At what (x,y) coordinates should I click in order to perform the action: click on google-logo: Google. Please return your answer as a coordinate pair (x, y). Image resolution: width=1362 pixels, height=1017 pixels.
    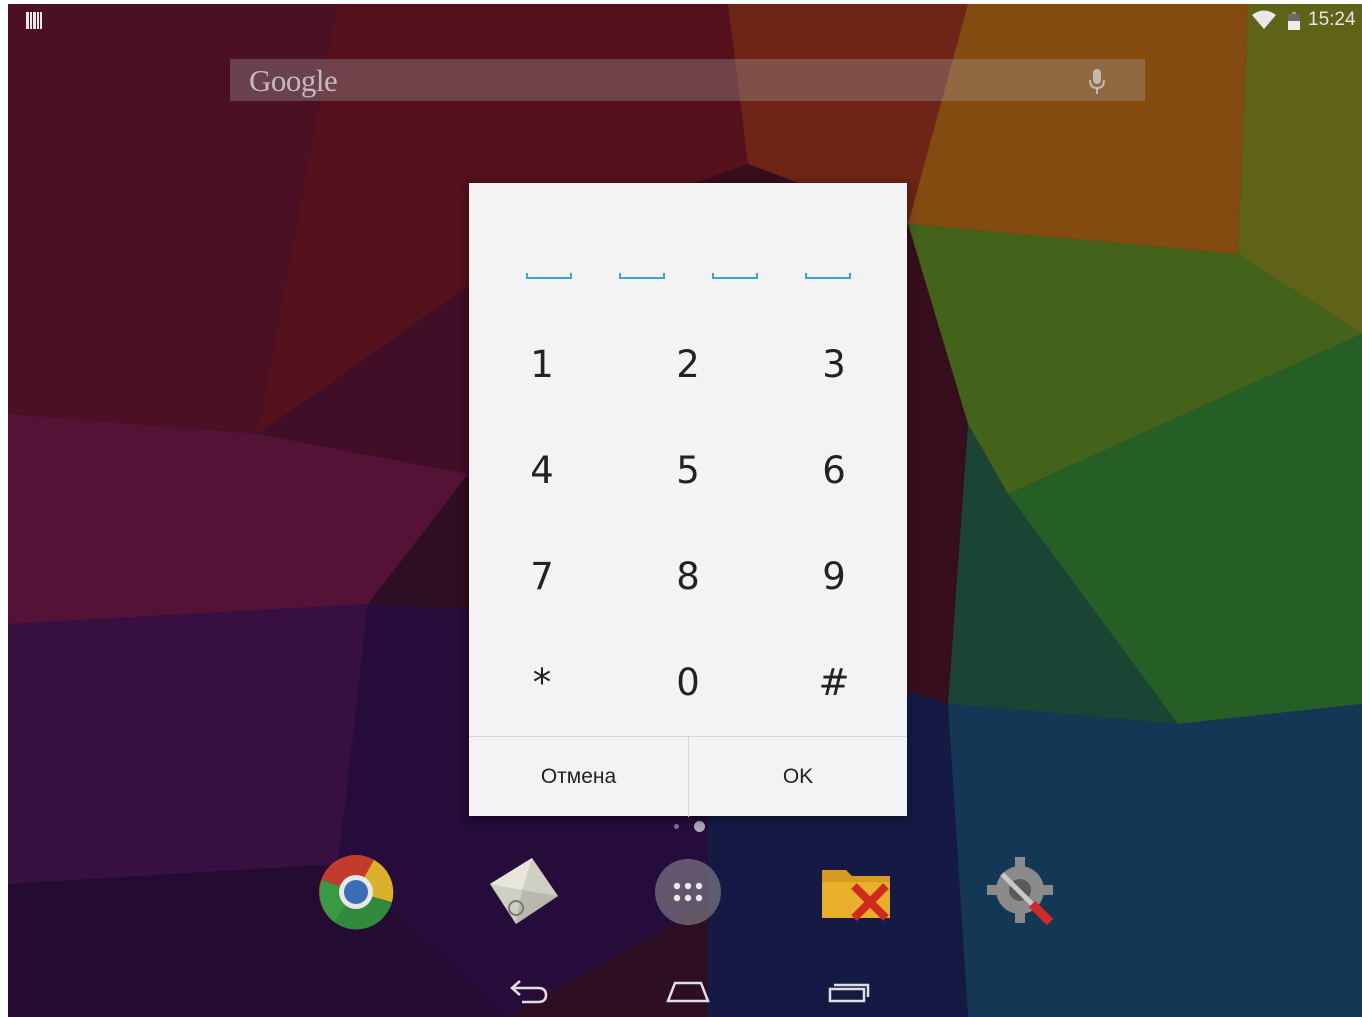
    Looking at the image, I should click on (293, 80).